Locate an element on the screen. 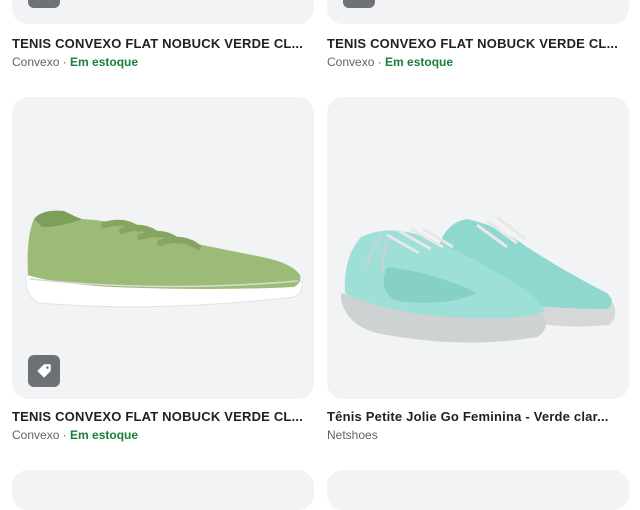 This screenshot has width=640, height=510. mint-sneakers-image is located at coordinates (478, 279).